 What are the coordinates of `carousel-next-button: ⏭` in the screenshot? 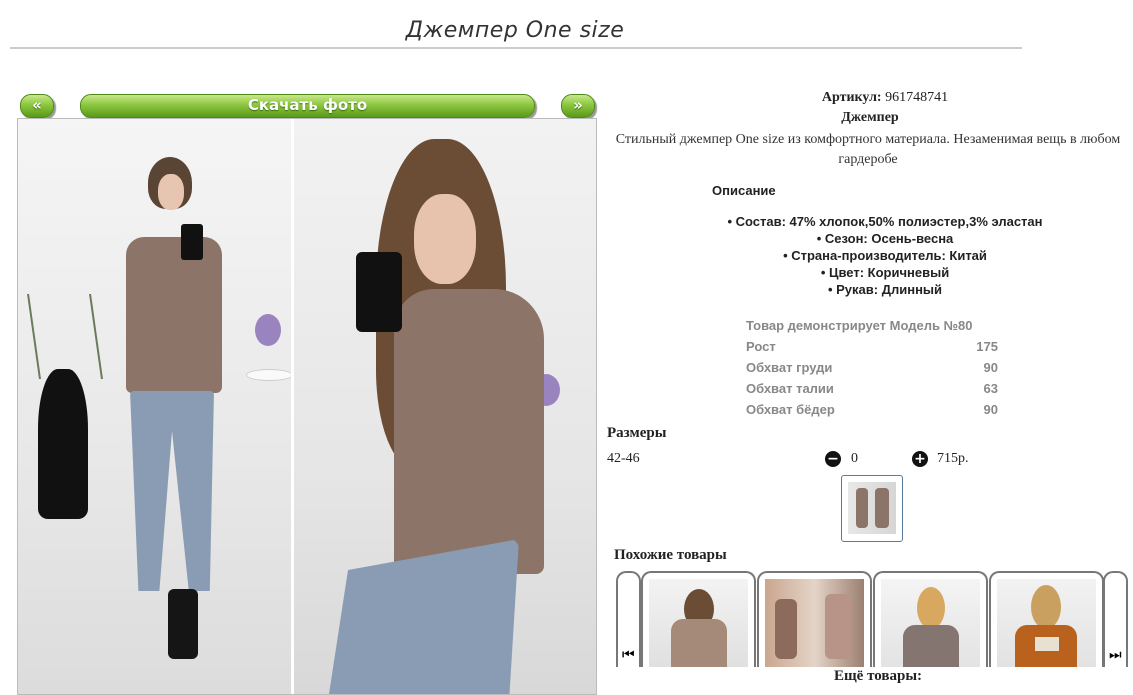 It's located at (1115, 619).